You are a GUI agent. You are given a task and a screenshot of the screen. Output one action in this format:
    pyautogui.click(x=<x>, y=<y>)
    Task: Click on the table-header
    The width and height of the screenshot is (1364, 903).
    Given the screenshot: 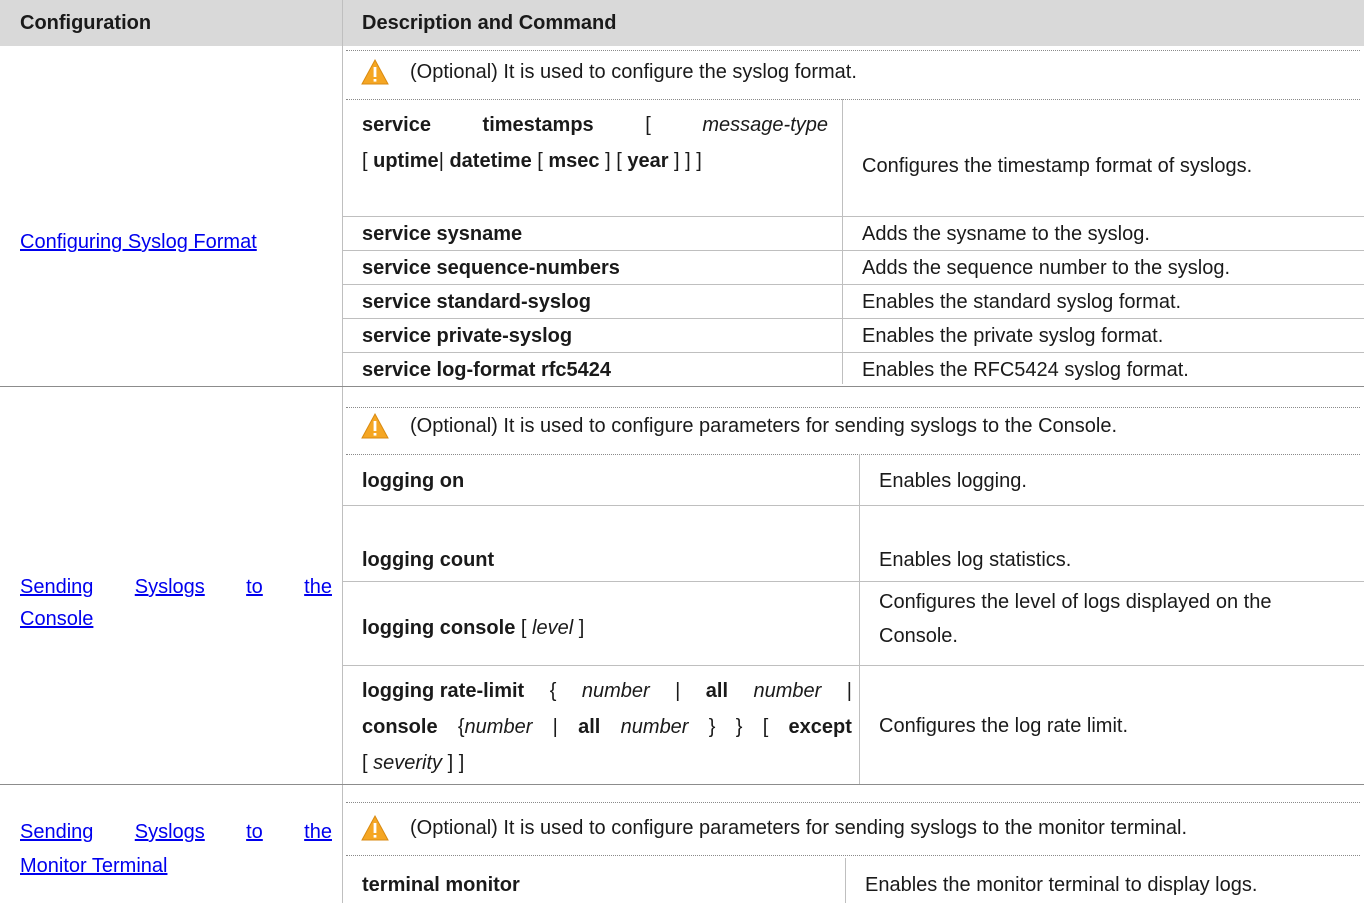 What is the action you would take?
    pyautogui.click(x=682, y=23)
    